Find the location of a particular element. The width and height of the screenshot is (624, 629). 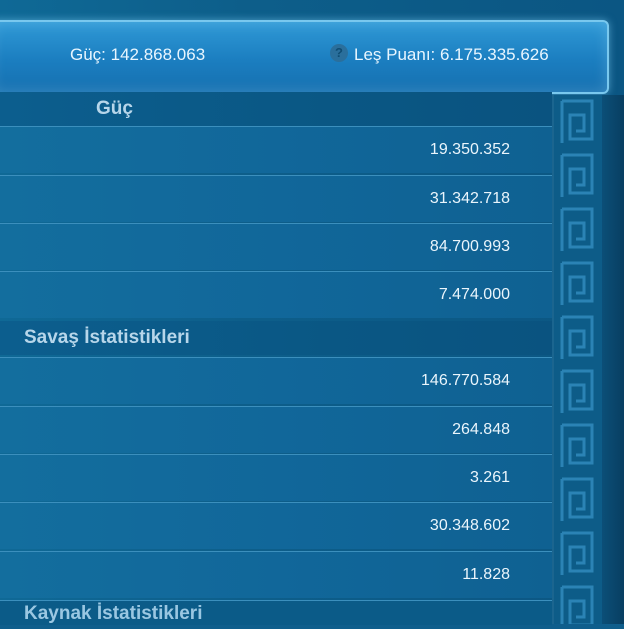

table-row: 146.770.584 is located at coordinates (276, 380).